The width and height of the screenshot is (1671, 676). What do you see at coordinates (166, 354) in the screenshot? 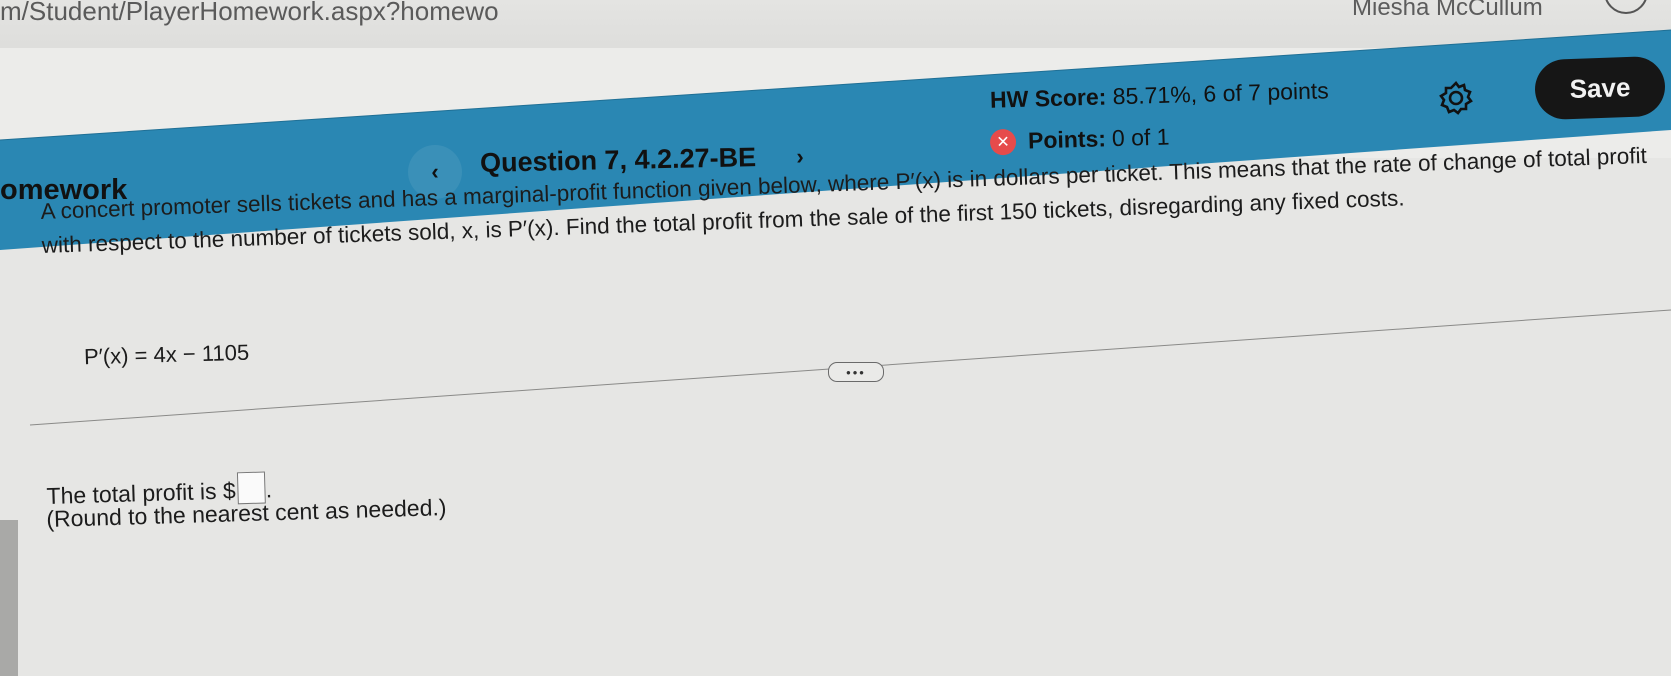
I see `formula: P′(x) = 4x − 1105` at bounding box center [166, 354].